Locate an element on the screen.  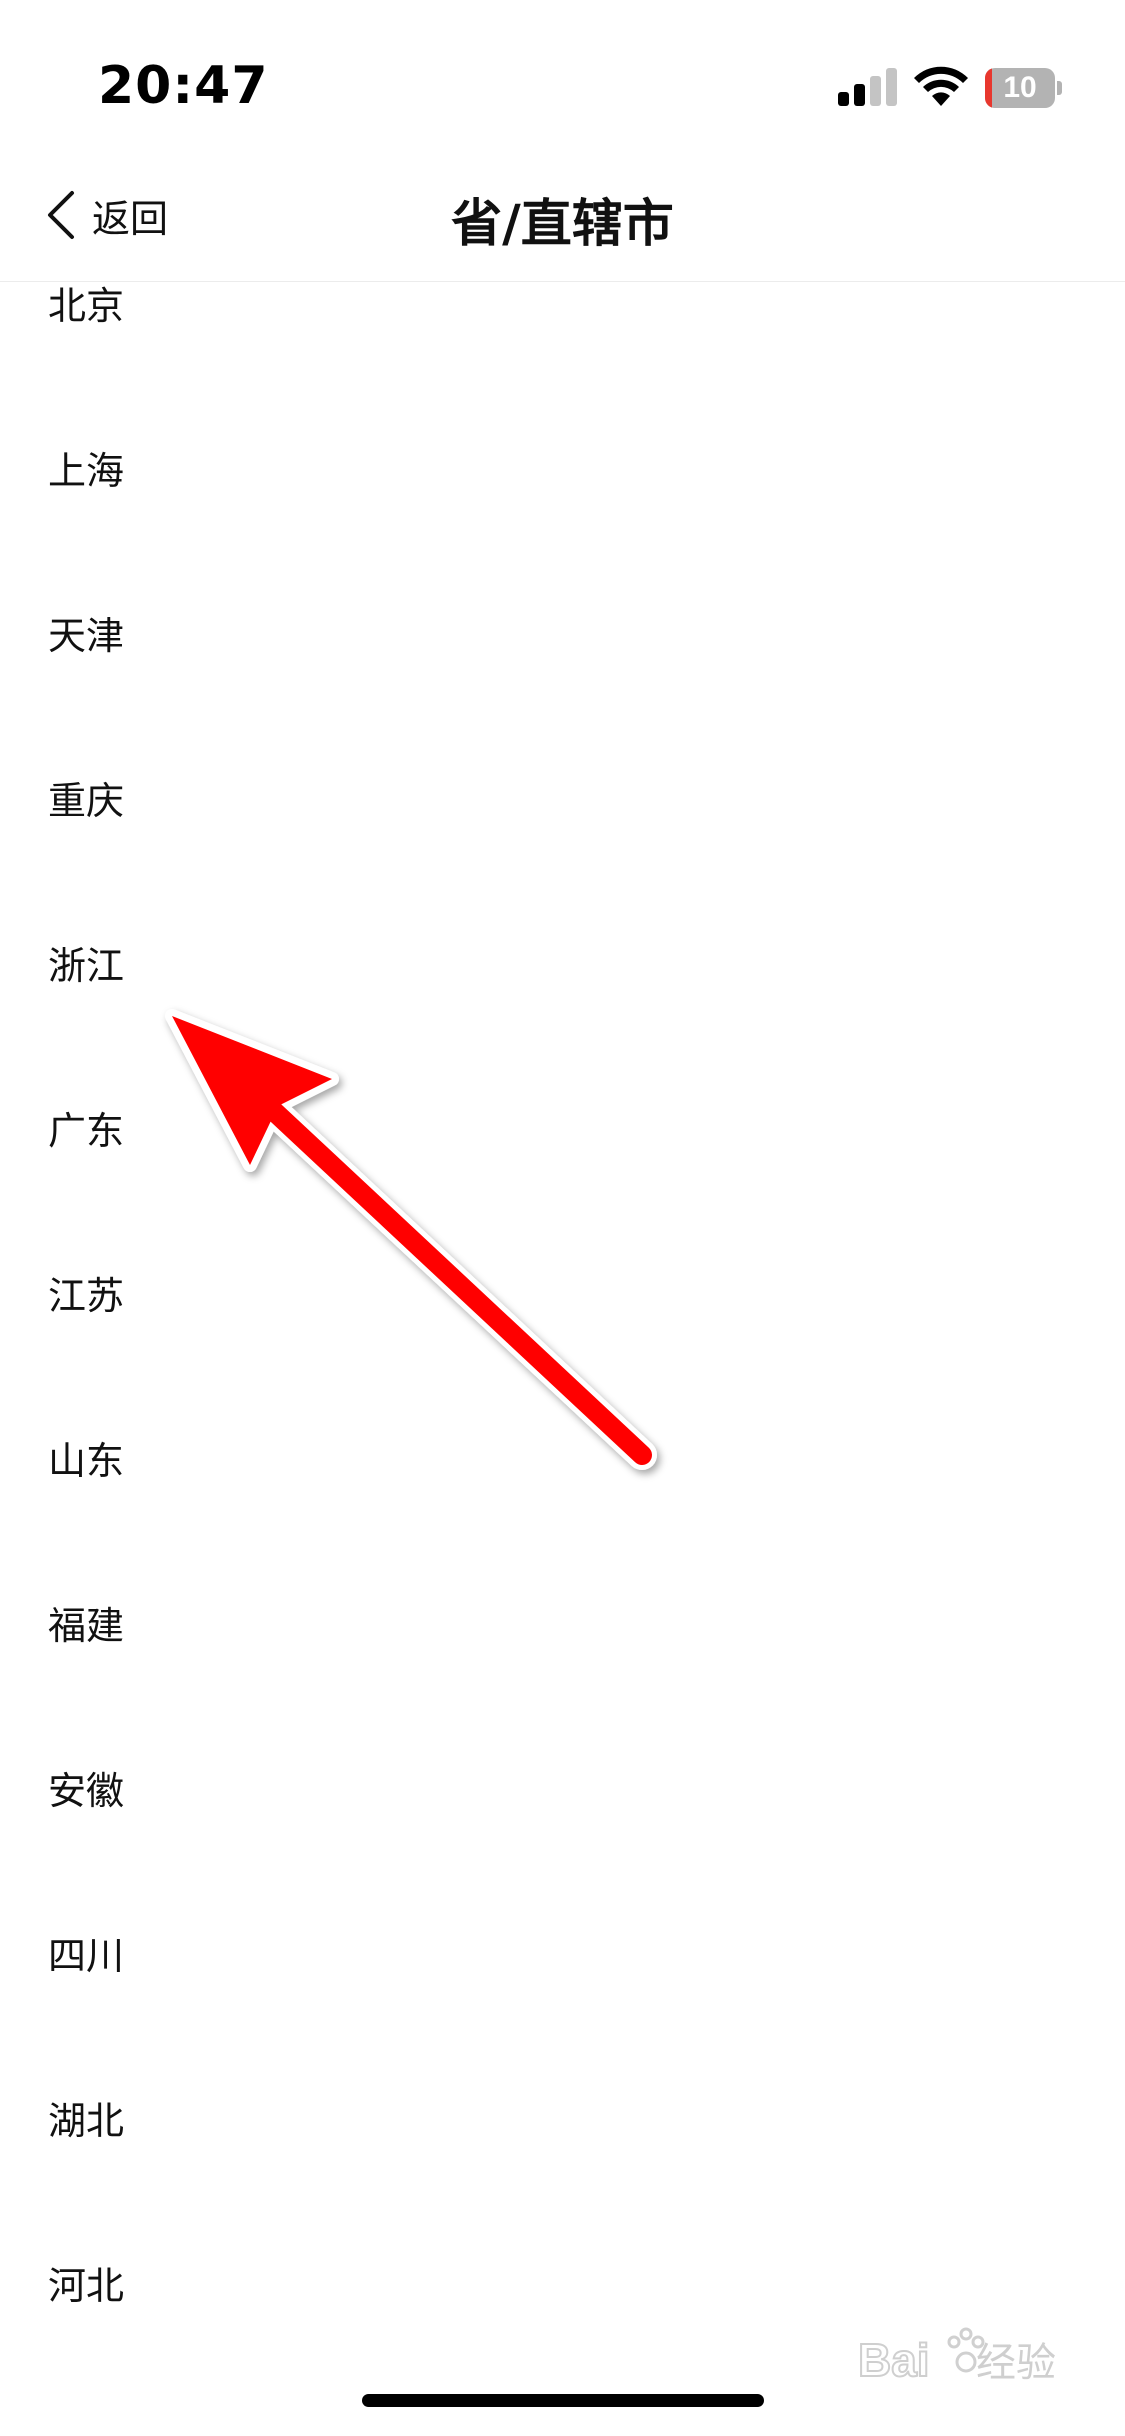
list-item-chongqing: 重庆 is located at coordinates (562, 802).